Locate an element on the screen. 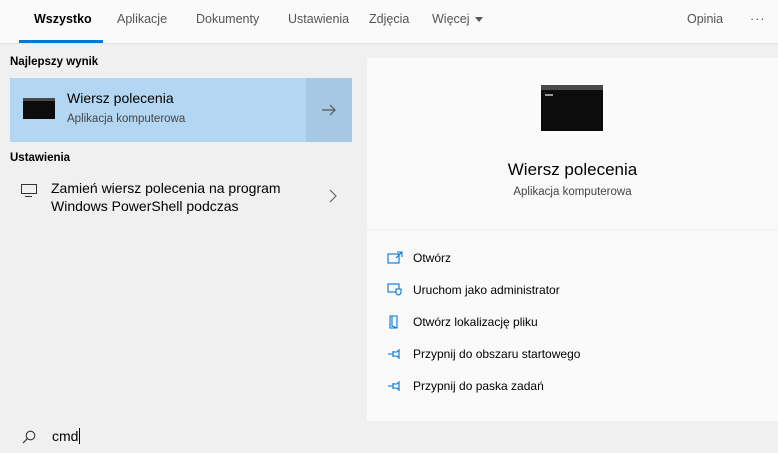 The height and width of the screenshot is (453, 778). best-match-subtitle: Aplikacja komputerowa is located at coordinates (126, 119).